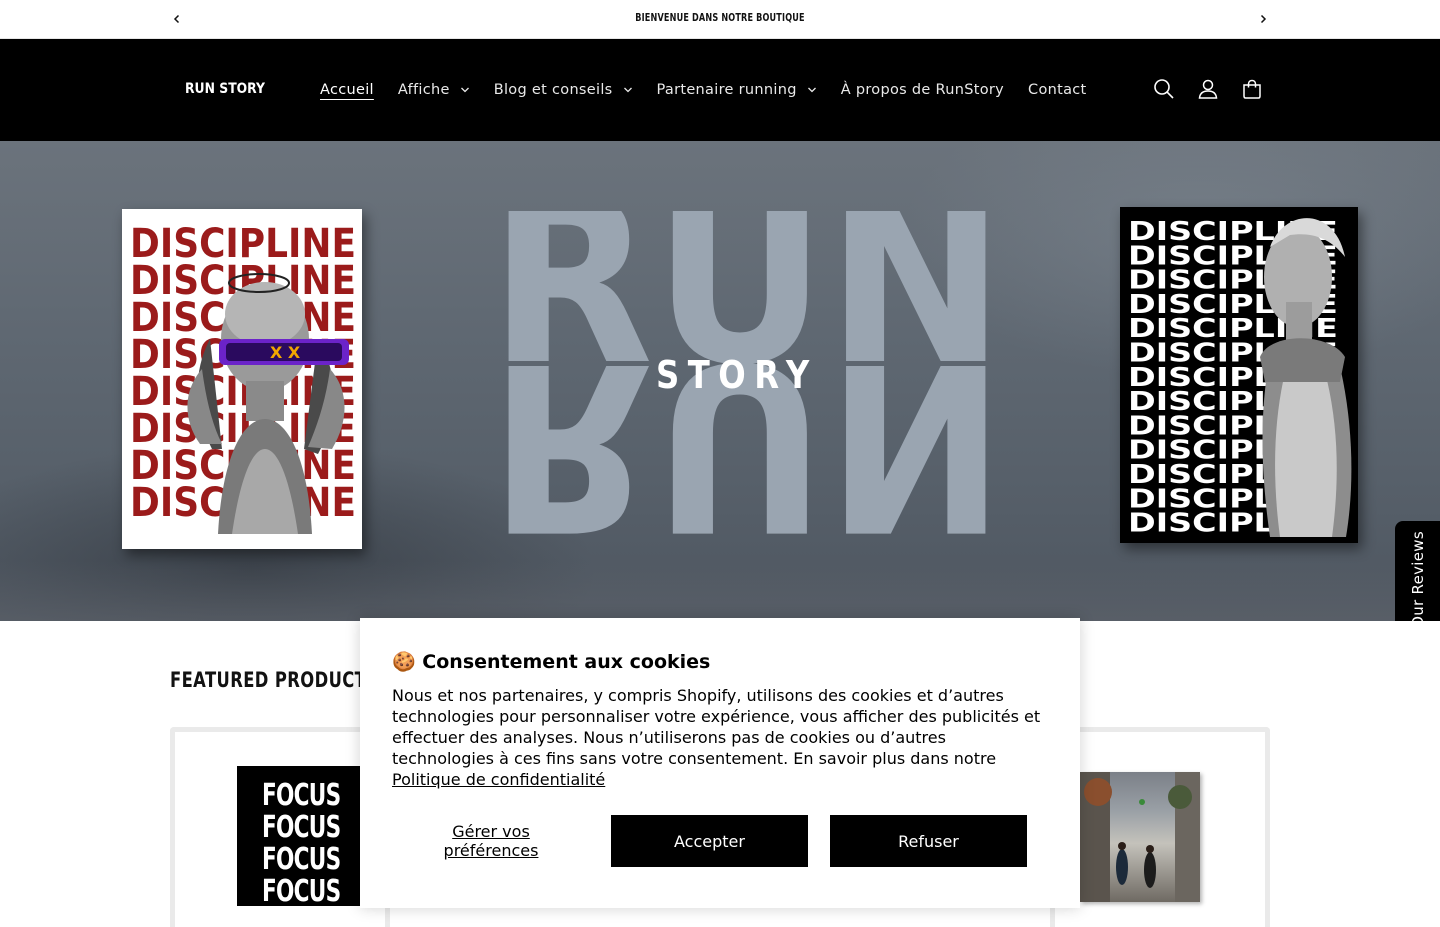 The height and width of the screenshot is (927, 1440). I want to click on search-button, so click(1164, 89).